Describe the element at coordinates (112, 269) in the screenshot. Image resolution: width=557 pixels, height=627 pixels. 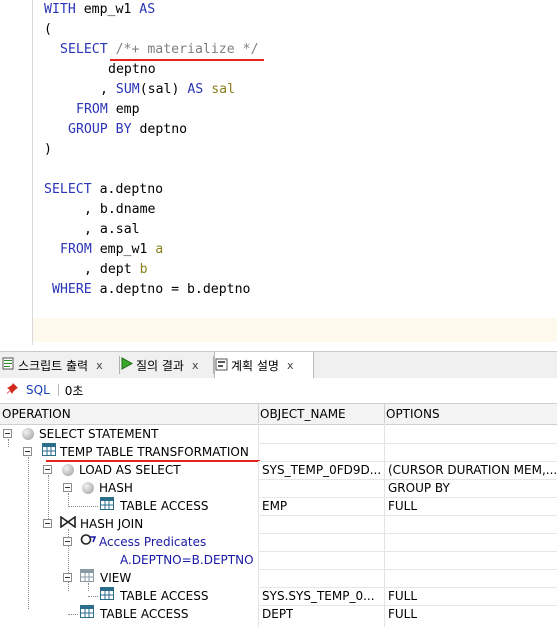
I see `code-text: , dept` at that location.